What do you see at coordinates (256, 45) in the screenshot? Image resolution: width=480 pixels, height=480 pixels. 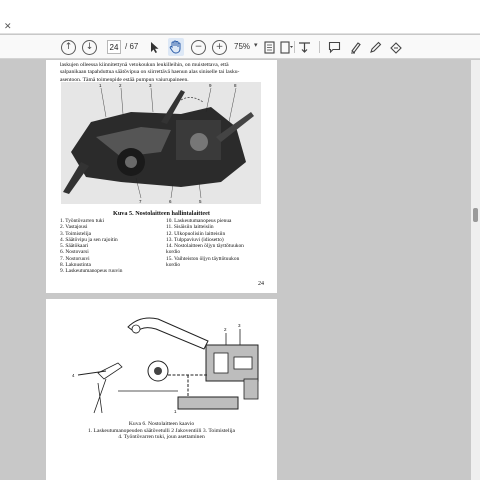 I see `zoom-dropdown-icon: ▾` at bounding box center [256, 45].